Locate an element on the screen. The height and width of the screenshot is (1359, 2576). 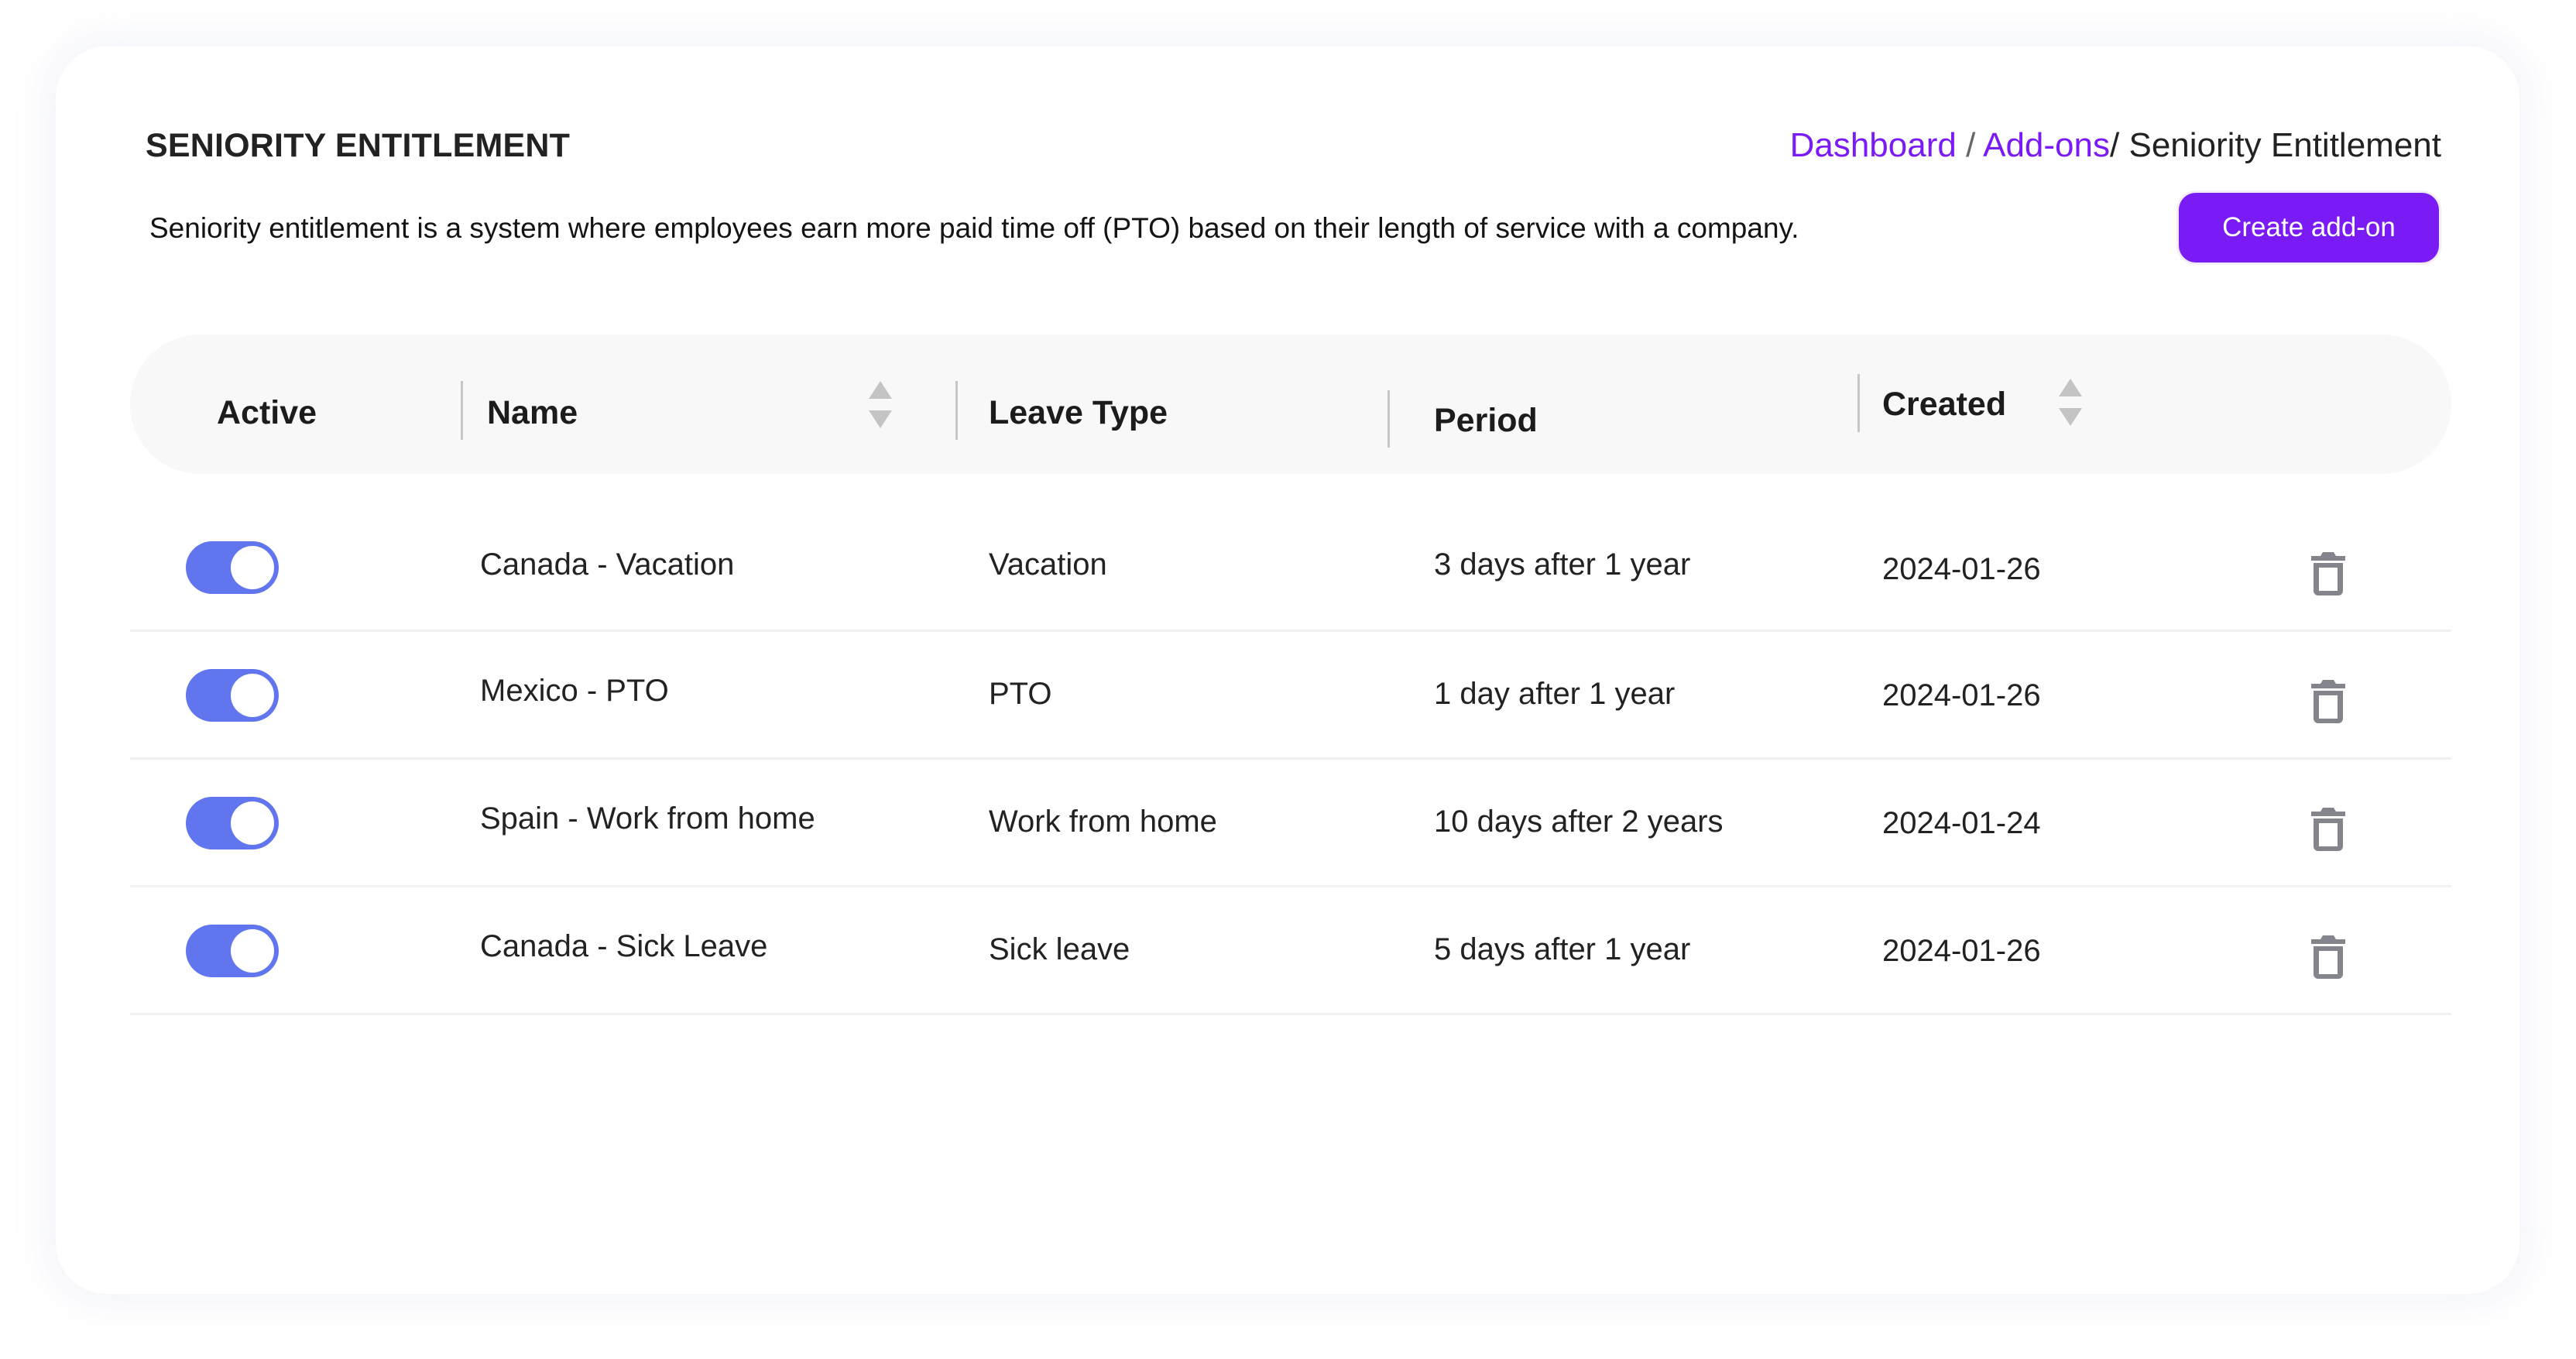
cell-period: 1 day after 1 year is located at coordinates (1555, 694).